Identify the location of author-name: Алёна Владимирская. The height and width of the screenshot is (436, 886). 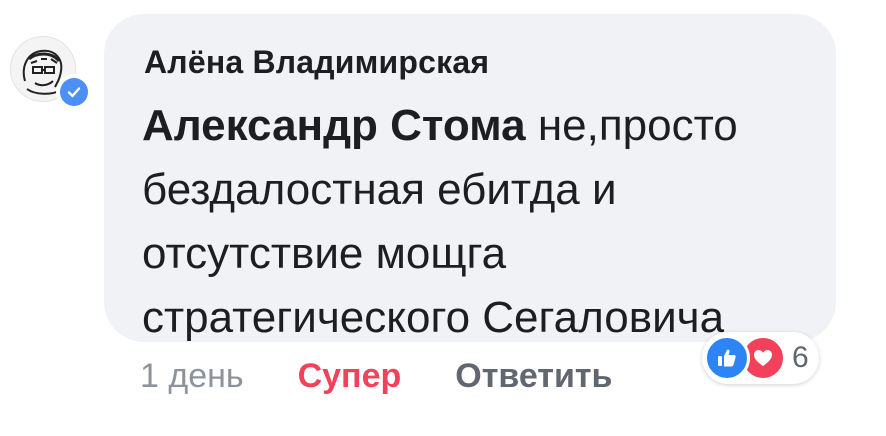
(316, 62).